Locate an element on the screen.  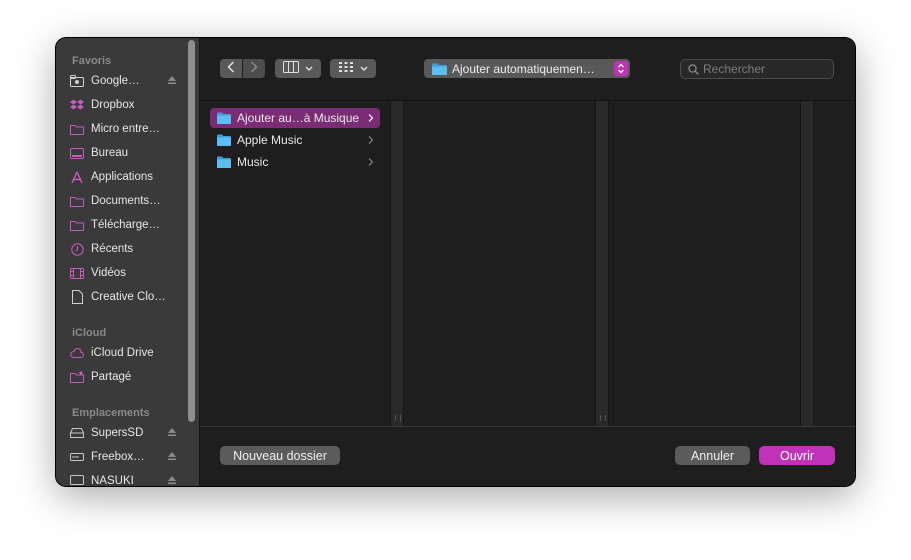
sidebar-item-label: SupersSD is located at coordinates (117, 433).